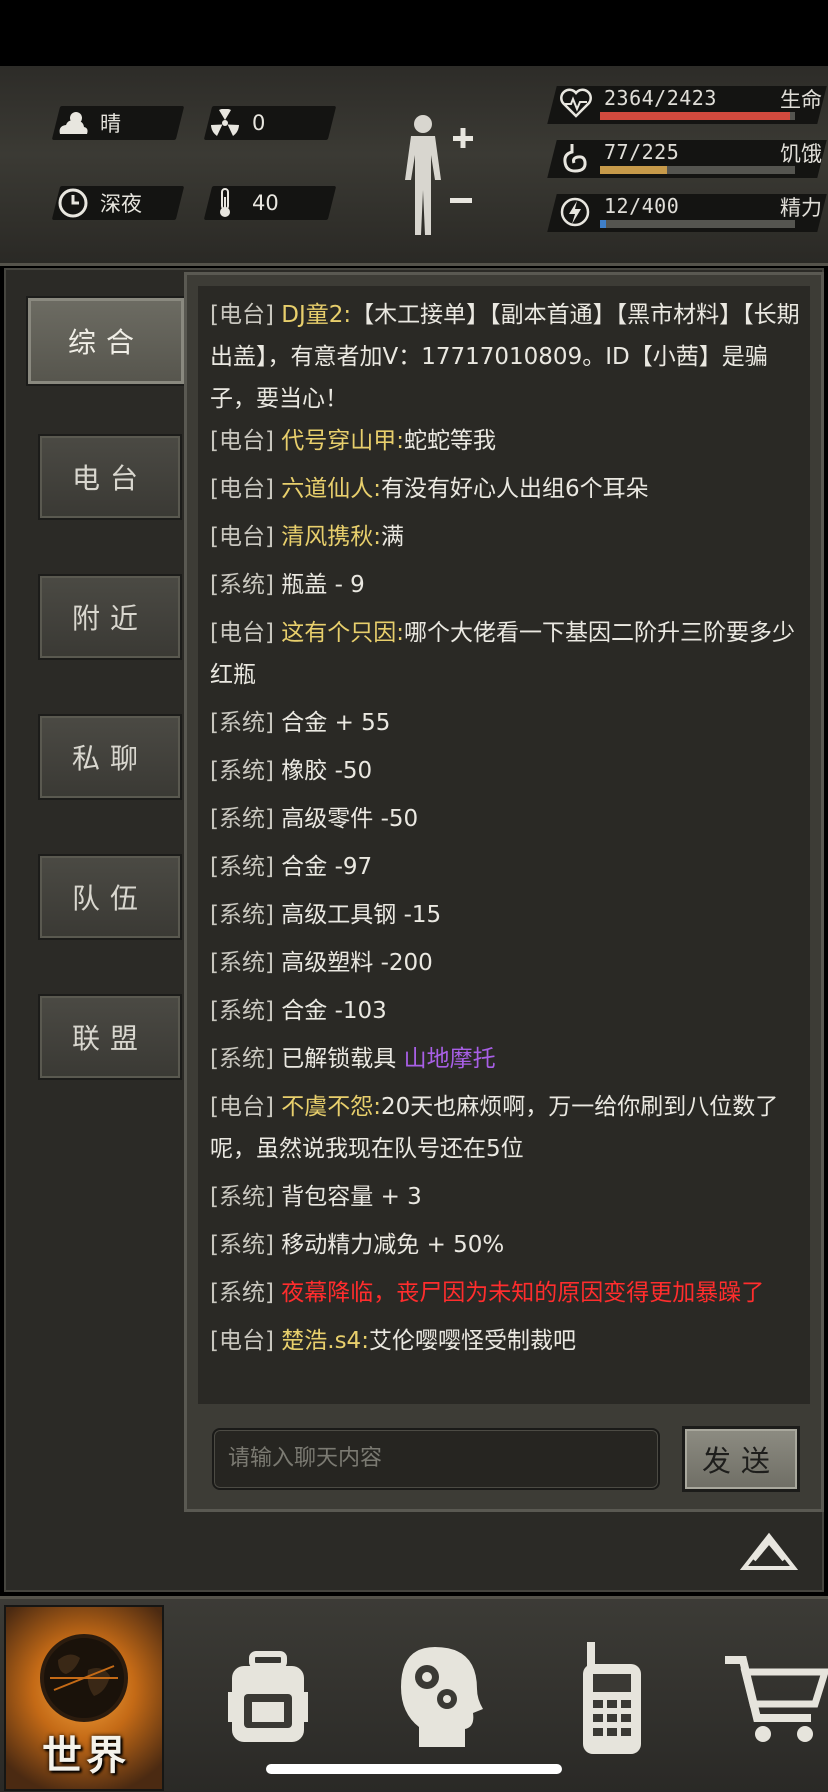  I want to click on hunger-label: 饥饿, so click(801, 154).